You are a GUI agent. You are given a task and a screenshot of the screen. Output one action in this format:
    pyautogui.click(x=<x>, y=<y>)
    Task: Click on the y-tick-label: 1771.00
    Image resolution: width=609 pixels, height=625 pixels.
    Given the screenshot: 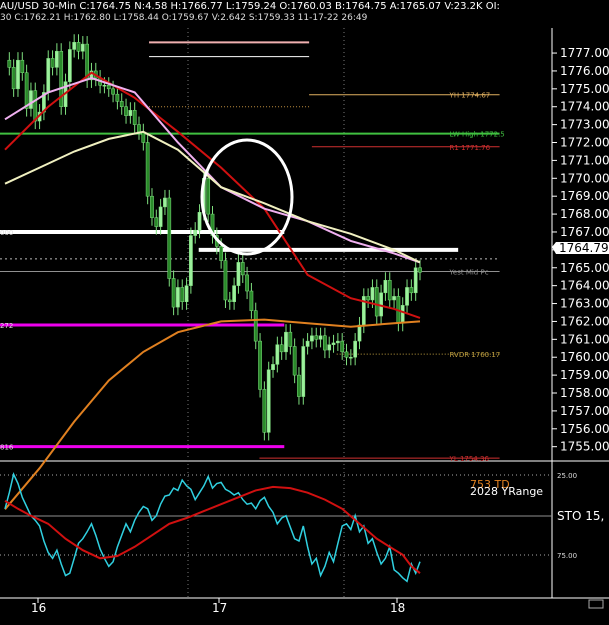 What is the action you would take?
    pyautogui.click(x=584, y=160)
    